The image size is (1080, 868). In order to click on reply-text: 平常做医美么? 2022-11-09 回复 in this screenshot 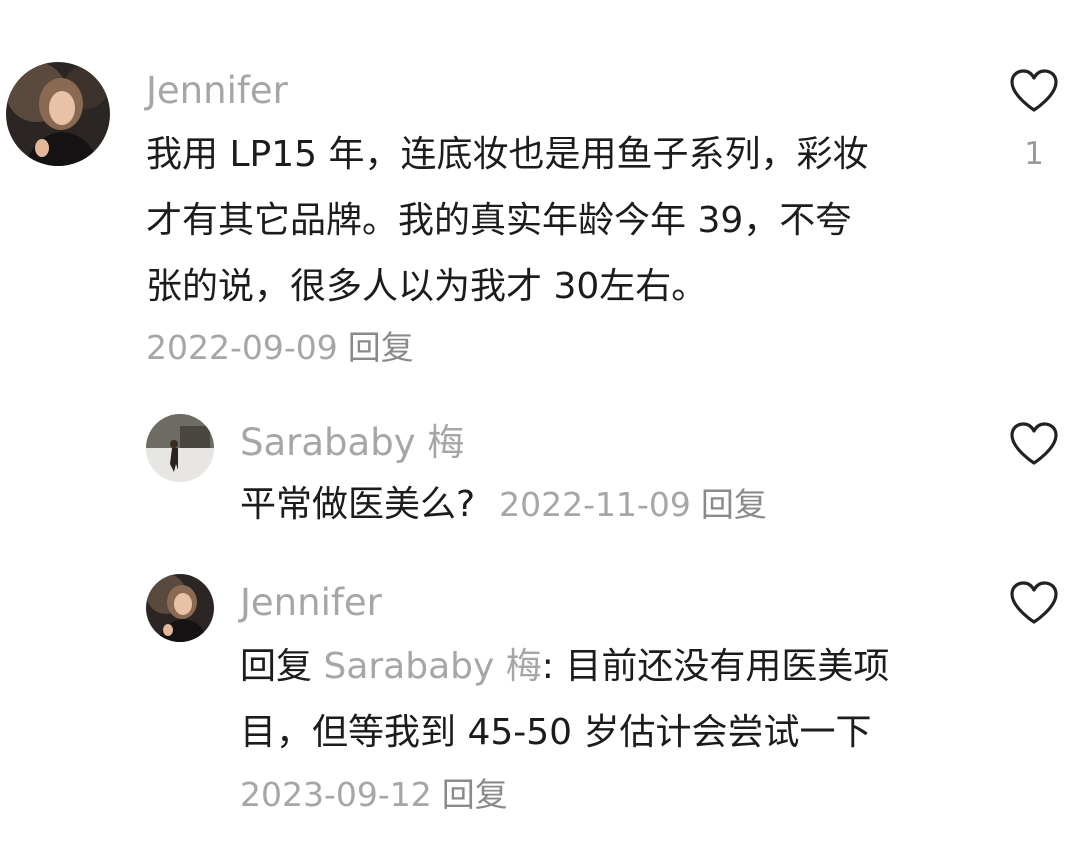, I will do `click(503, 505)`.